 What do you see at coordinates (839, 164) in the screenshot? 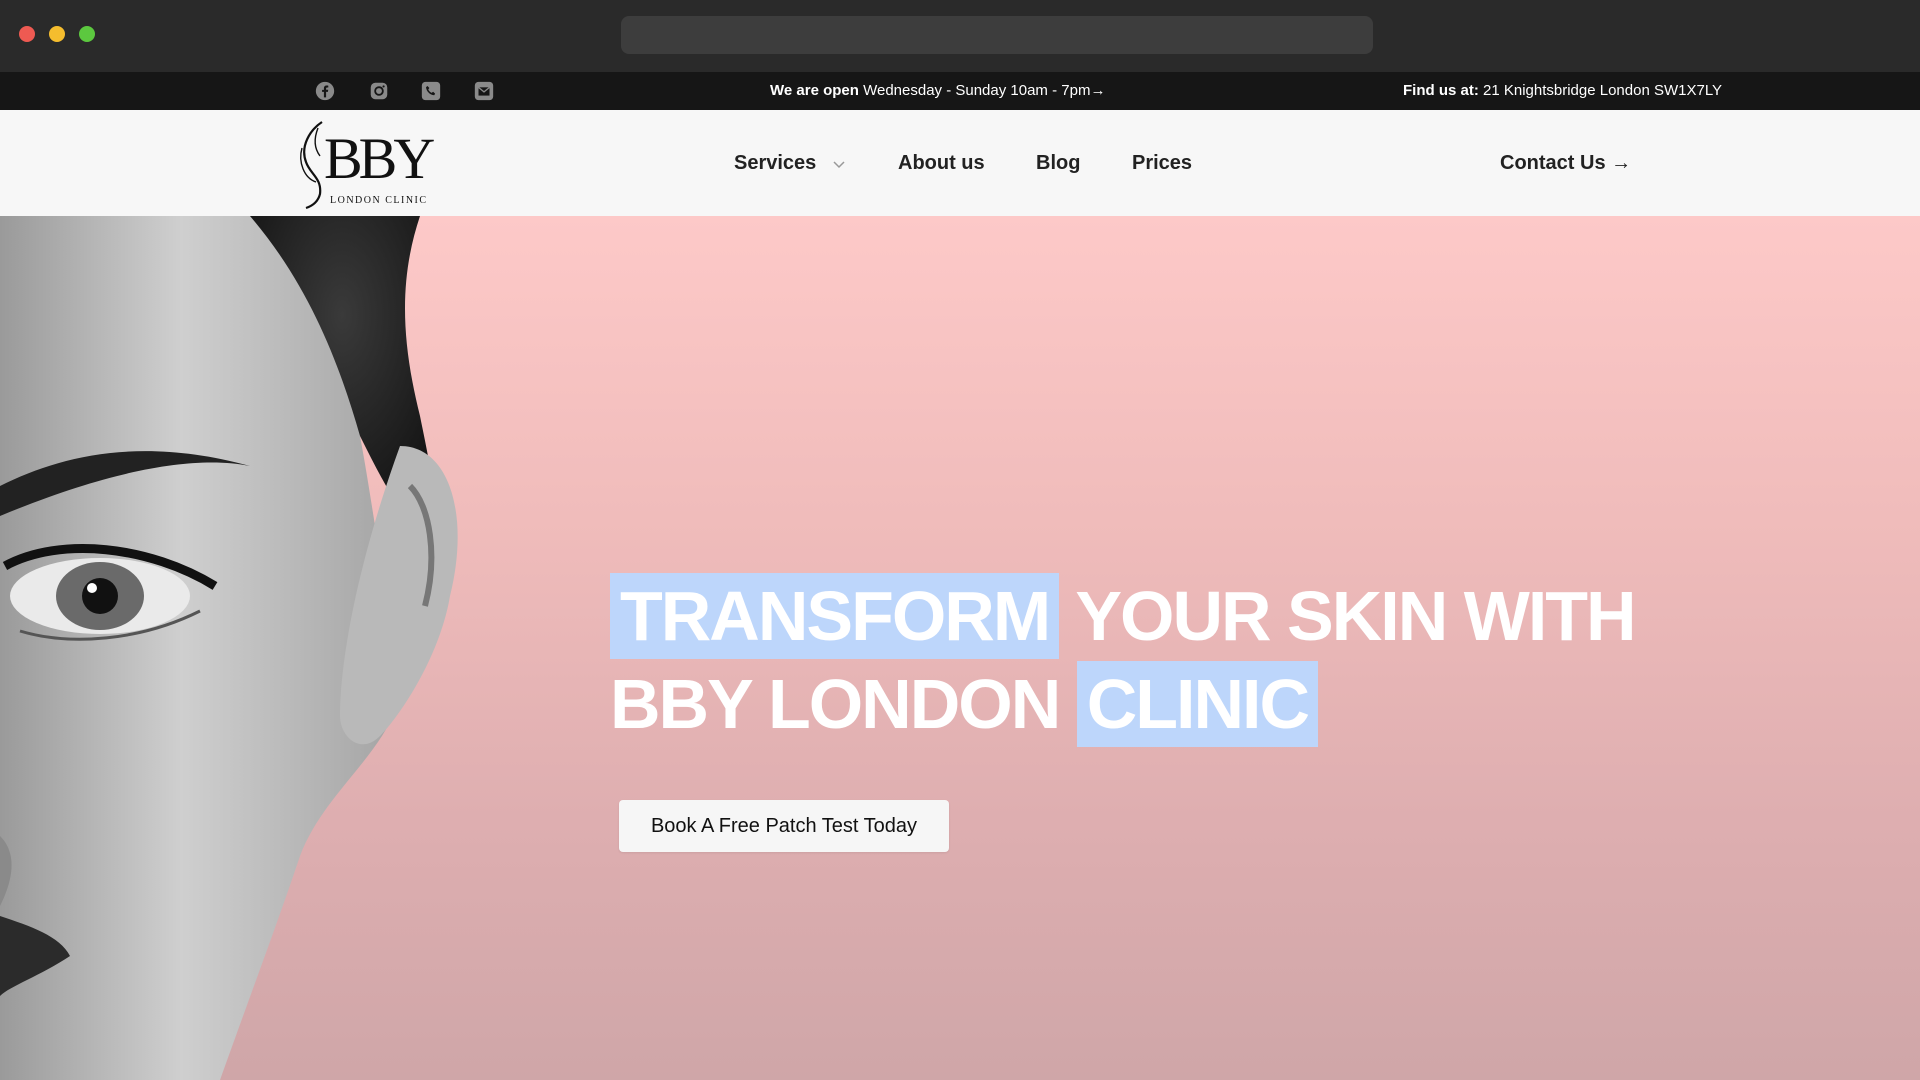
I see `chevron-down-icon` at bounding box center [839, 164].